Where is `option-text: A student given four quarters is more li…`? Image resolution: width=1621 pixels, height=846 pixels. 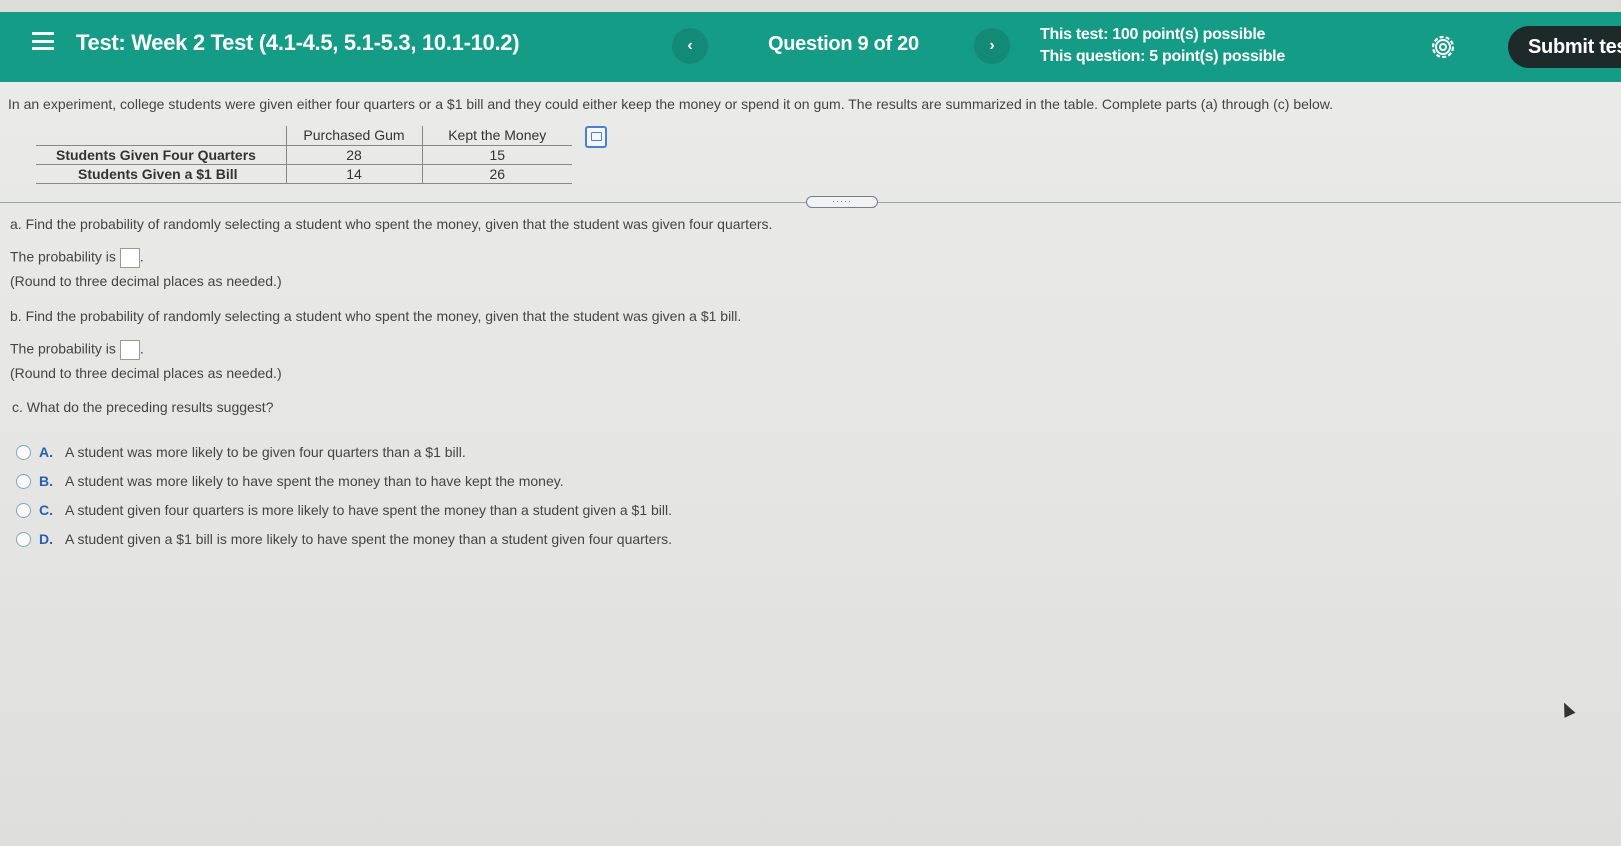
option-text: A student given four quarters is more li… is located at coordinates (369, 510).